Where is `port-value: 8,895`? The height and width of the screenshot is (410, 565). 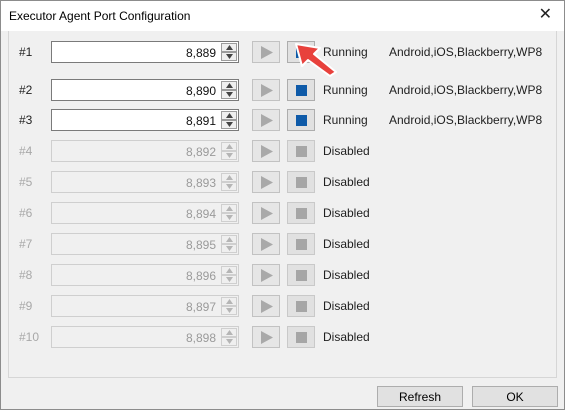
port-value: 8,895 is located at coordinates (200, 245).